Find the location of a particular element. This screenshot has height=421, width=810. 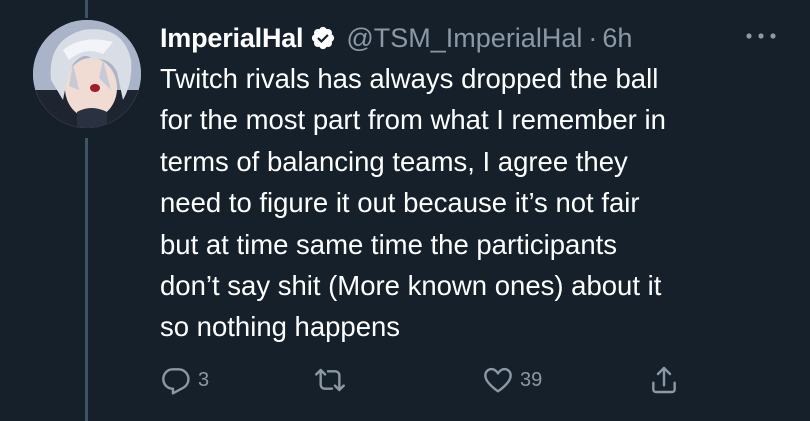

like-button: 39 is located at coordinates (512, 380).